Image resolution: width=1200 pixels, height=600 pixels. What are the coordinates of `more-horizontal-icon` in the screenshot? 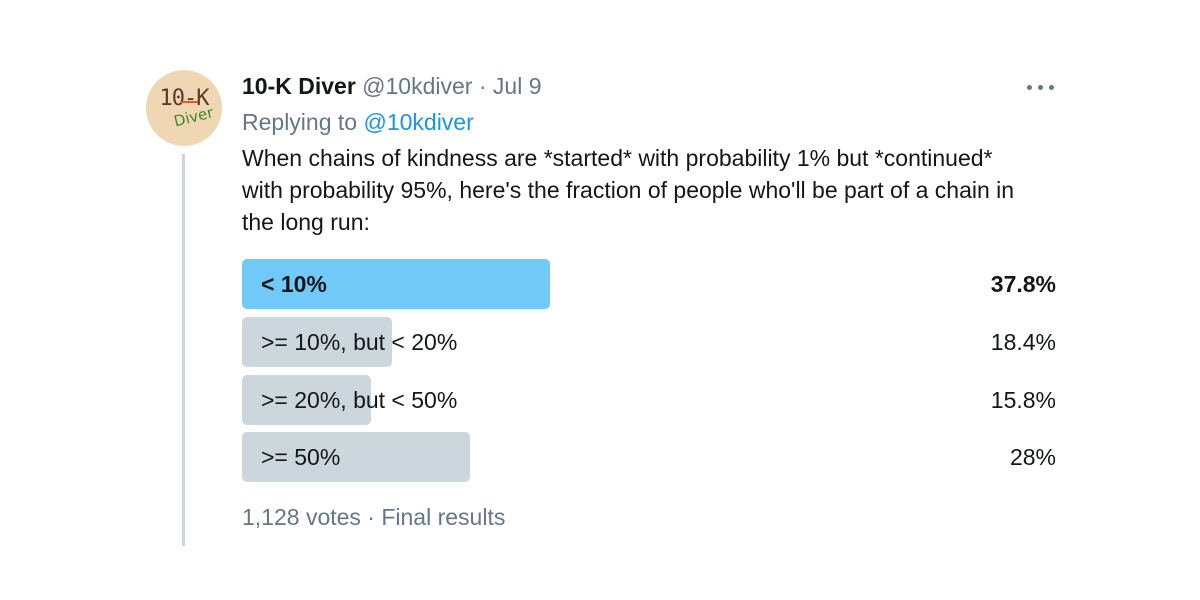 It's located at (1041, 88).